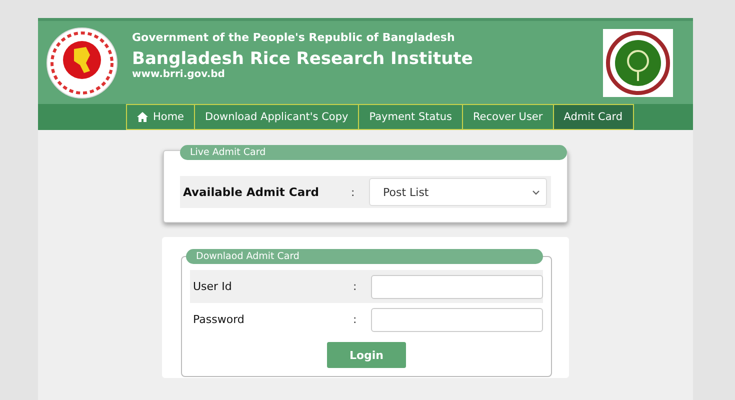 The image size is (735, 400). Describe the element at coordinates (366, 355) in the screenshot. I see `login-button: Login` at that location.